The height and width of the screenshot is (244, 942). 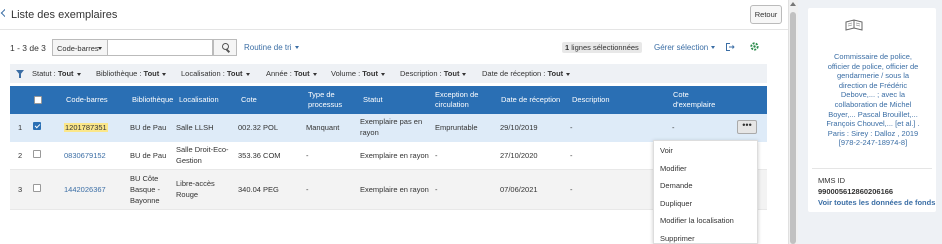 What do you see at coordinates (766, 14) in the screenshot?
I see `back-button: Retour` at bounding box center [766, 14].